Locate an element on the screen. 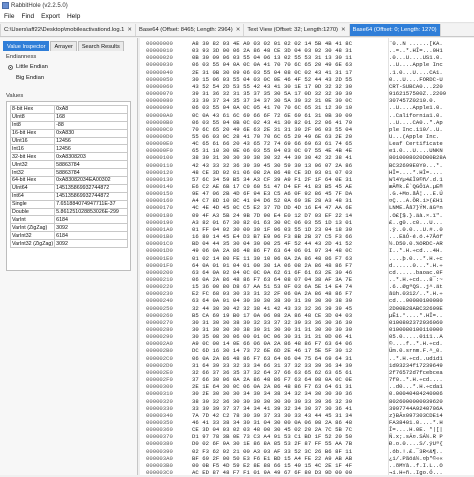 The width and height of the screenshot is (474, 477). radio-selected-icon is located at coordinates (10, 67).